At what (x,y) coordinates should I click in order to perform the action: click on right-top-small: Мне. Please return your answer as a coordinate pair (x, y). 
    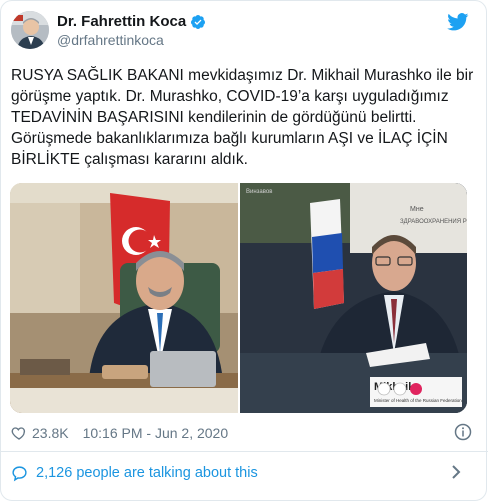
    Looking at the image, I should click on (417, 209).